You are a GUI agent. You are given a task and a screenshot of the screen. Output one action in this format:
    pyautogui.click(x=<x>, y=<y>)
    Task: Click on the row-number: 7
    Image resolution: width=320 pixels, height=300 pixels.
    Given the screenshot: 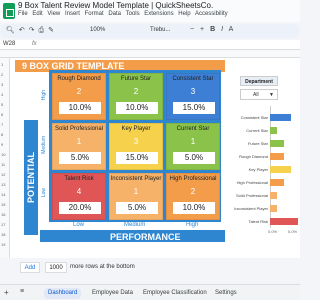 What is the action you would take?
    pyautogui.click(x=2, y=124)
    